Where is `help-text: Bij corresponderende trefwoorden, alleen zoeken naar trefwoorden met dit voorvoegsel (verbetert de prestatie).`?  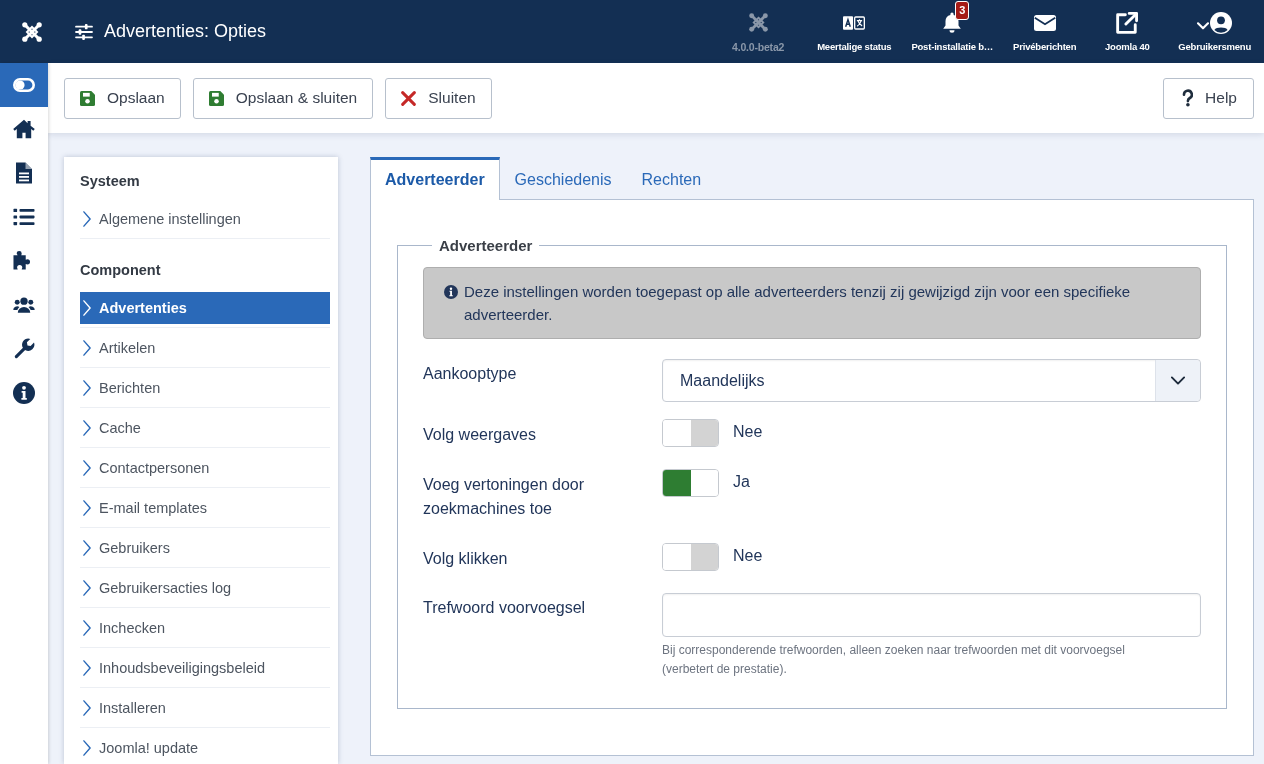
help-text: Bij corresponderende trefwoorden, alleen zoeken naar trefwoorden met dit voorvoegsel (verbetert de prestatie). is located at coordinates (894, 660).